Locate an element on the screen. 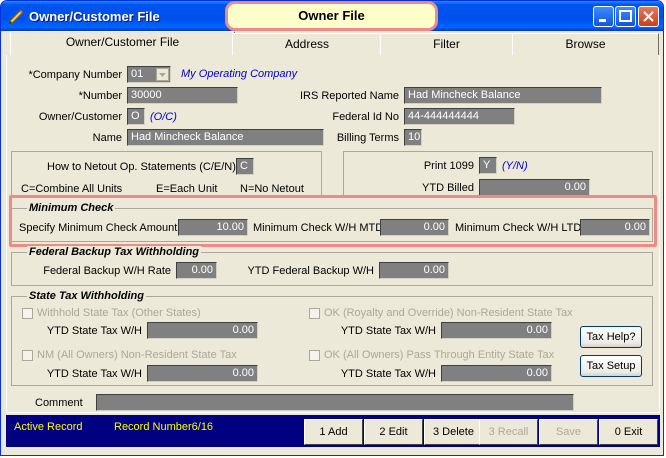  maximize-icon is located at coordinates (625, 16).